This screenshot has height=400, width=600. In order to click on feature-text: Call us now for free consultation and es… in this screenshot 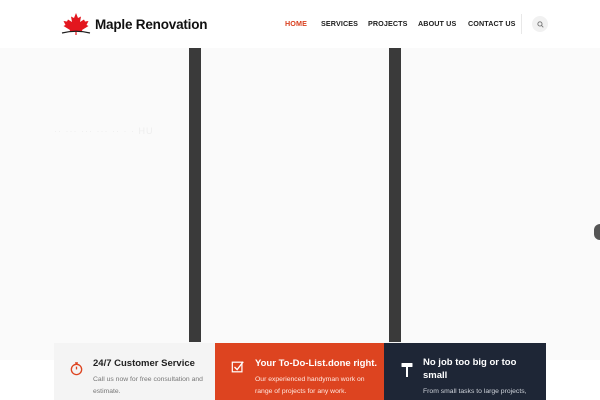, I will do `click(148, 385)`.